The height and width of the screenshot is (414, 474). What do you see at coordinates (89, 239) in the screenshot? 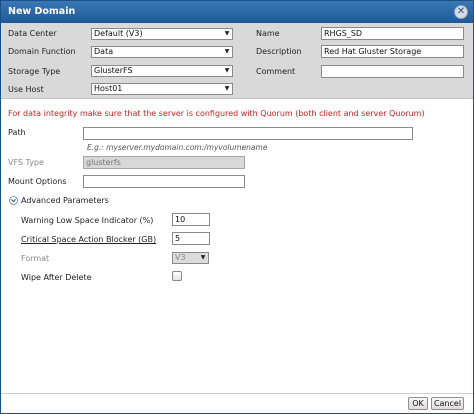
I see `critical-space-label: Critical Space Action Blocker (GB)` at bounding box center [89, 239].